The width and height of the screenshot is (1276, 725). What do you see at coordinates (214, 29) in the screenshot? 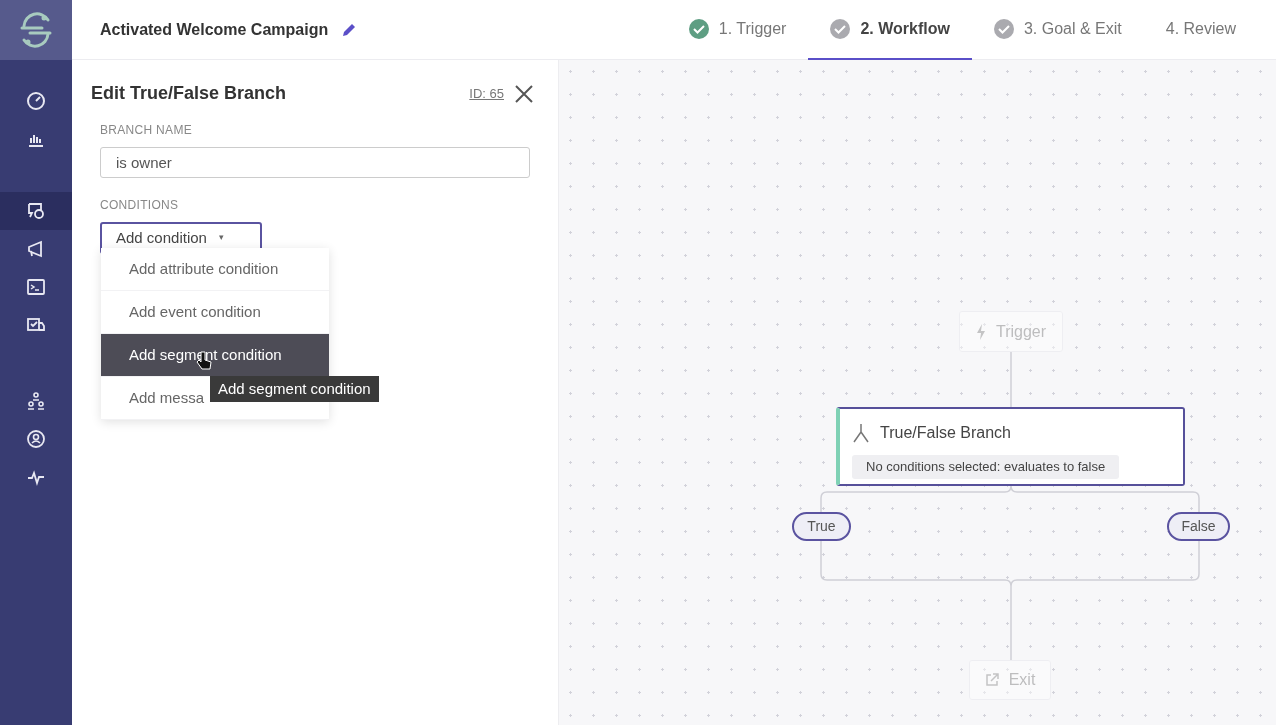
I see `campaign-title: Activated Welcome Campaign` at bounding box center [214, 29].